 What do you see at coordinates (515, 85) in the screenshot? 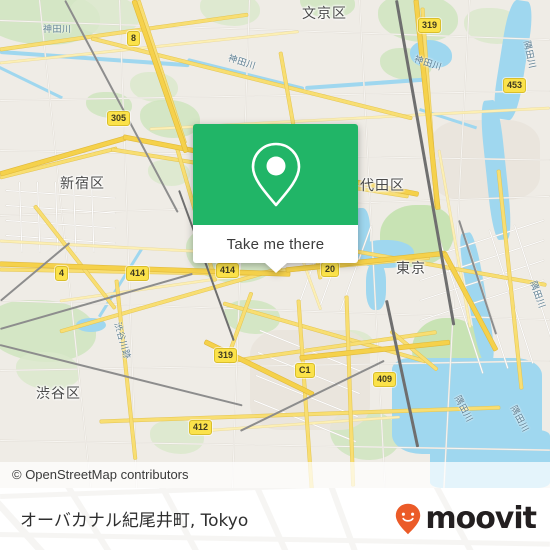
I see `road-shield: 453` at bounding box center [515, 85].